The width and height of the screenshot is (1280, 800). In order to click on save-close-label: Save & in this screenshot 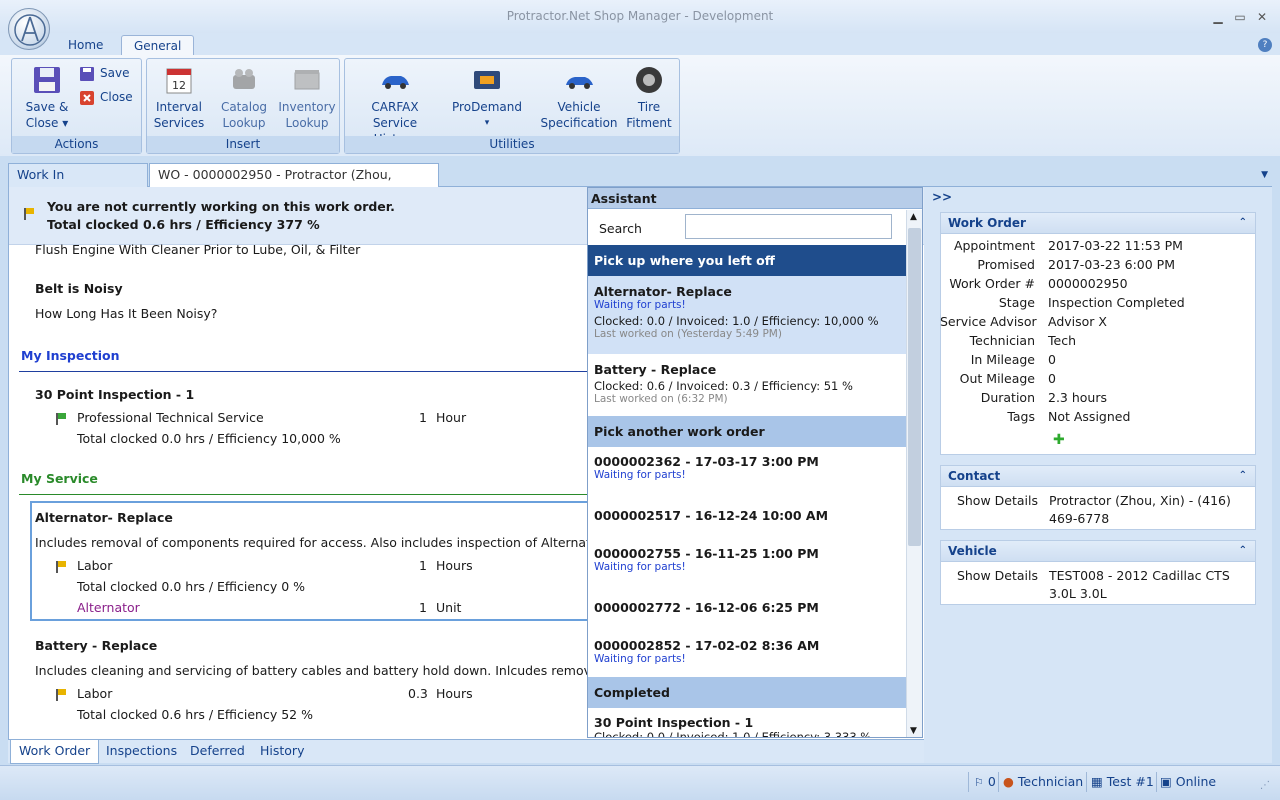, I will do `click(47, 107)`.